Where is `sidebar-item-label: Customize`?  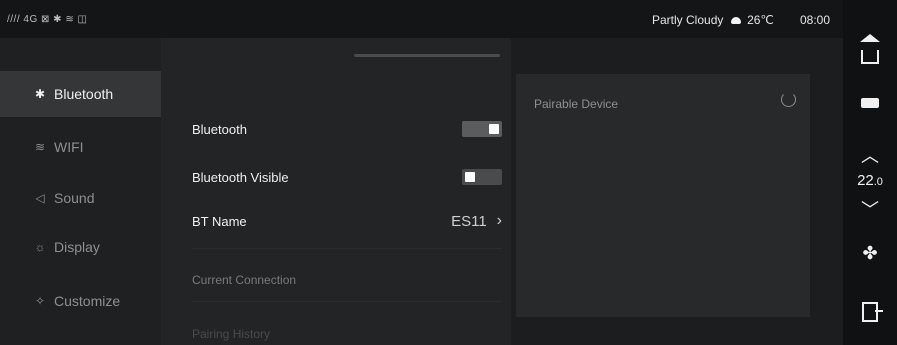
sidebar-item-label: Customize is located at coordinates (87, 301).